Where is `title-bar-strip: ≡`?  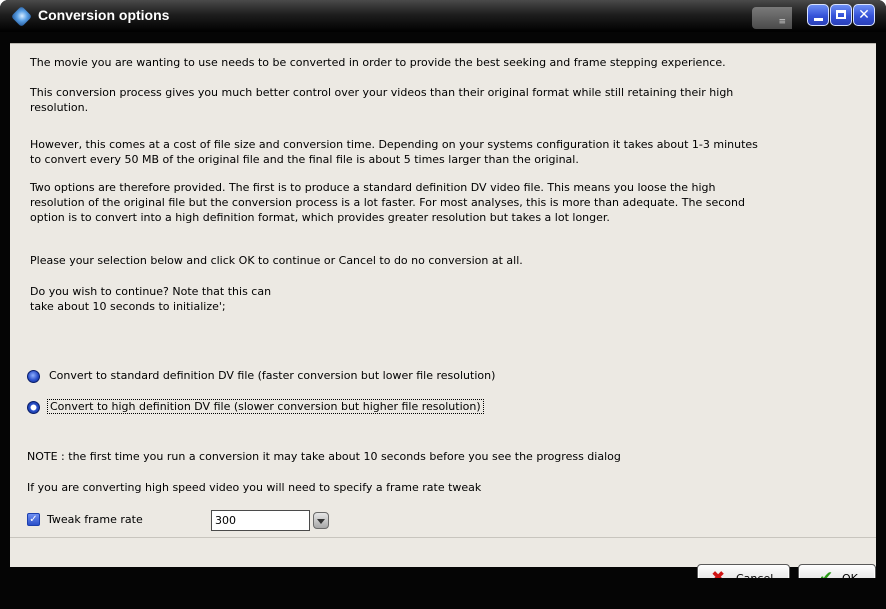
title-bar-strip: ≡ is located at coordinates (772, 18).